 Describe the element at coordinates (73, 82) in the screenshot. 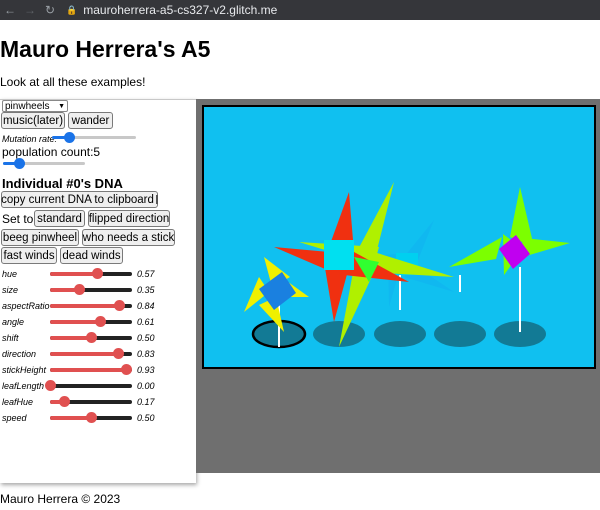

I see `page-subtitle: Look at all these examples!` at that location.